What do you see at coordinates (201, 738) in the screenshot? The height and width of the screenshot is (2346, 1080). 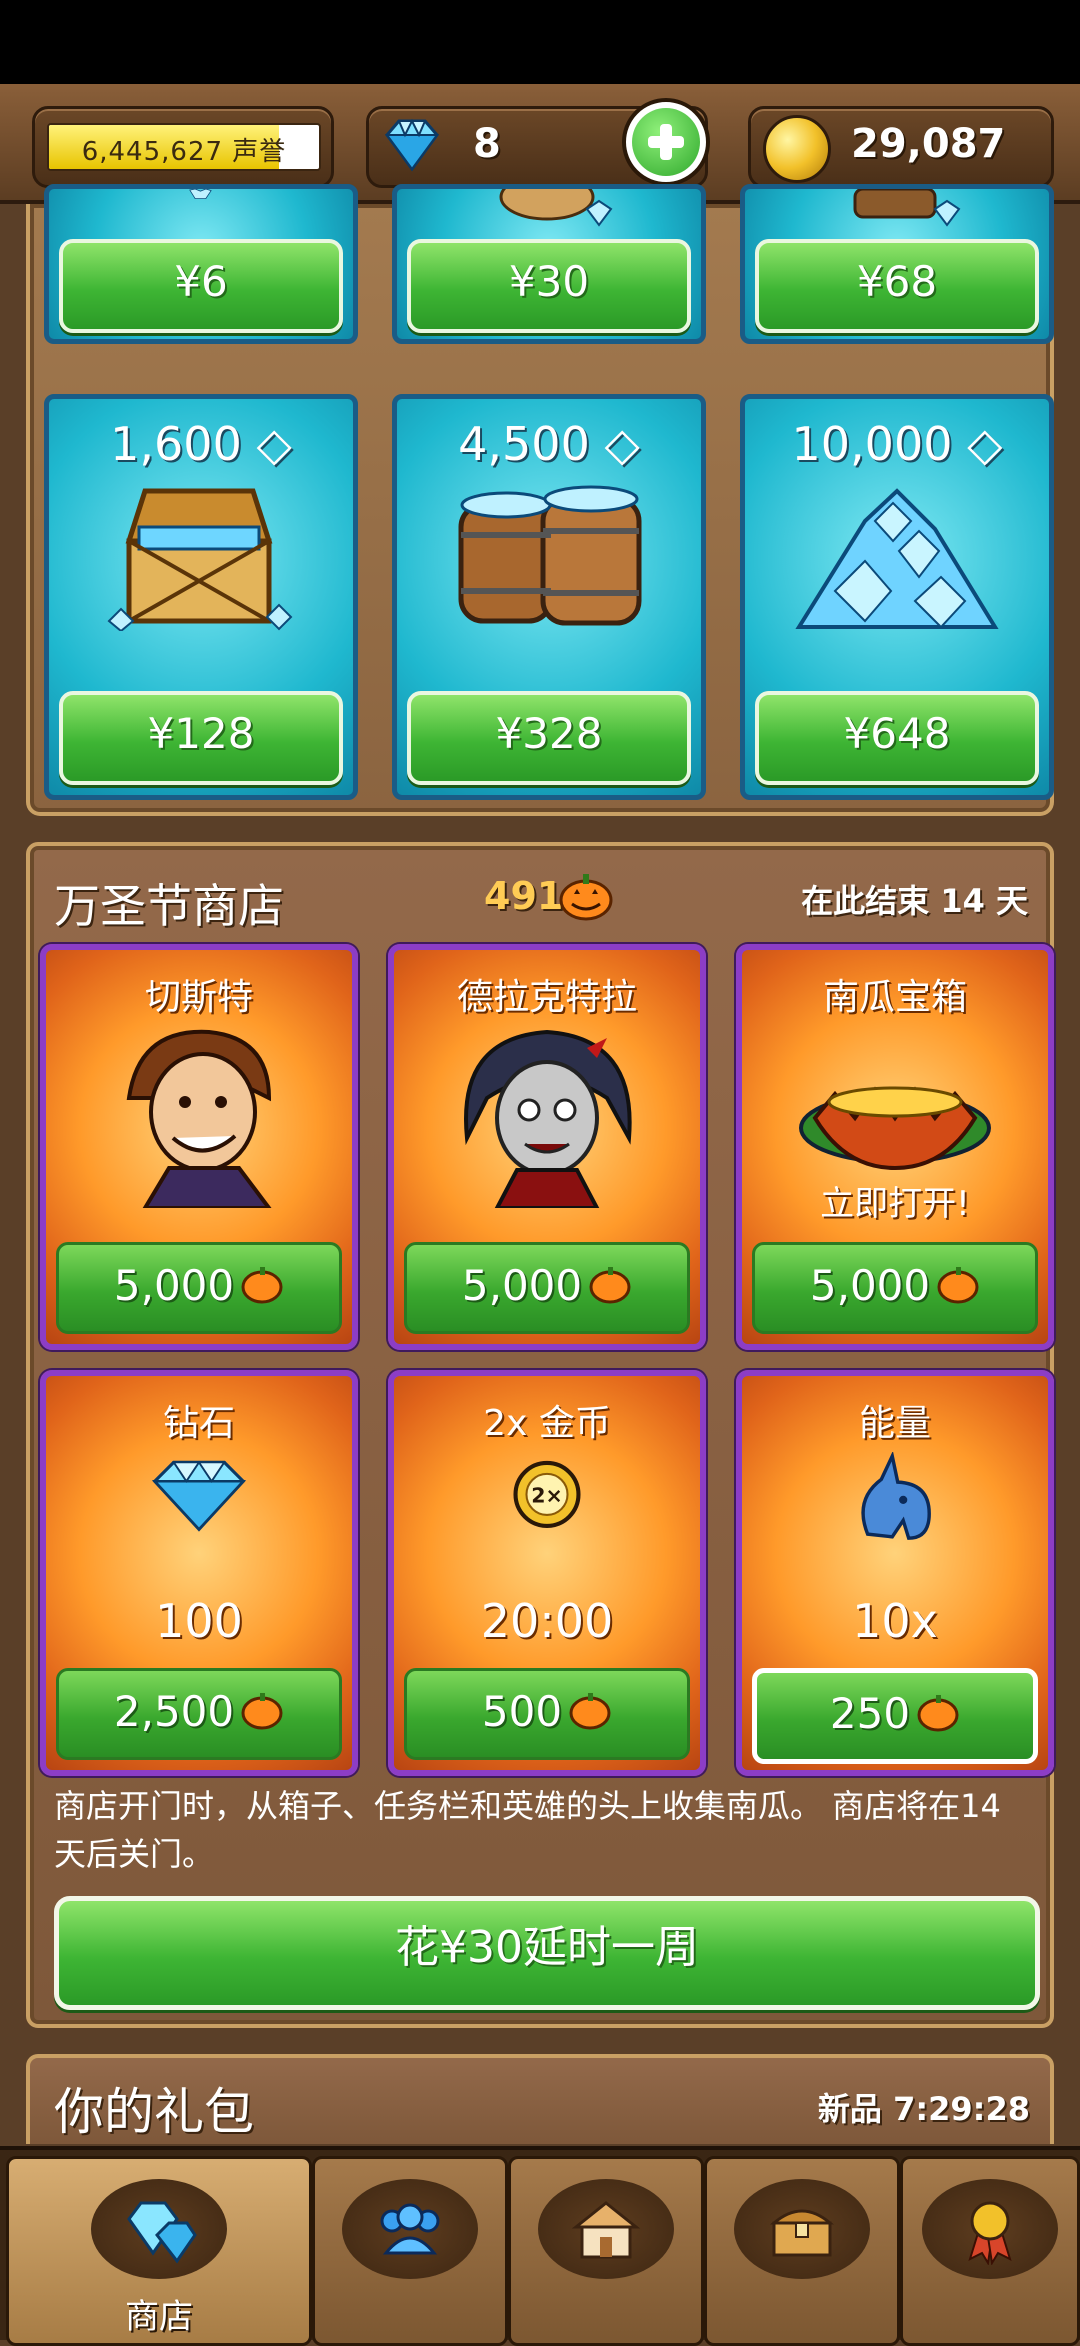 I see `buy-button: ¥128` at bounding box center [201, 738].